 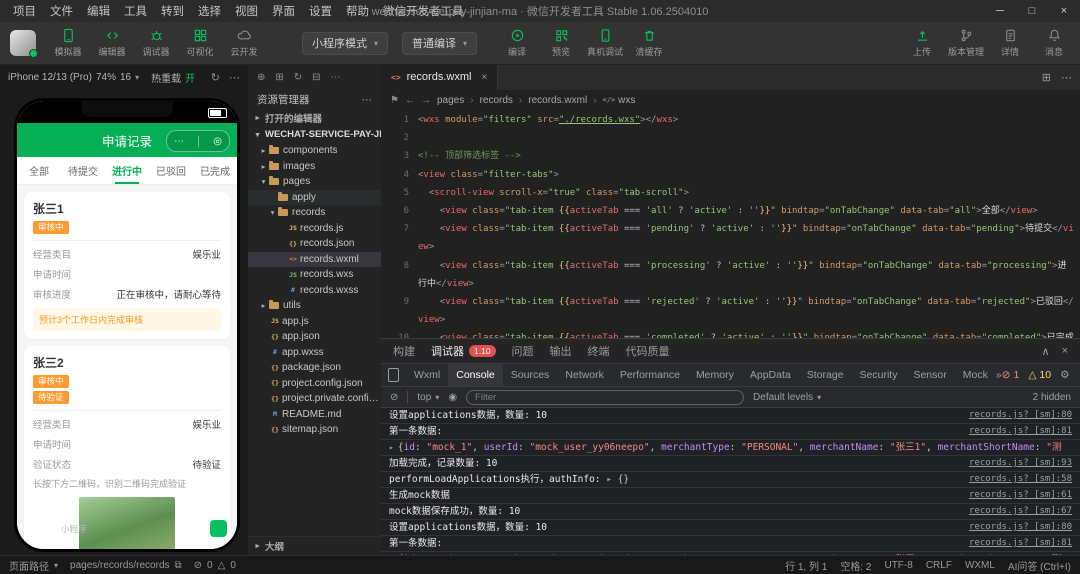 What do you see at coordinates (605, 397) in the screenshot?
I see `console-filter-input` at bounding box center [605, 397].